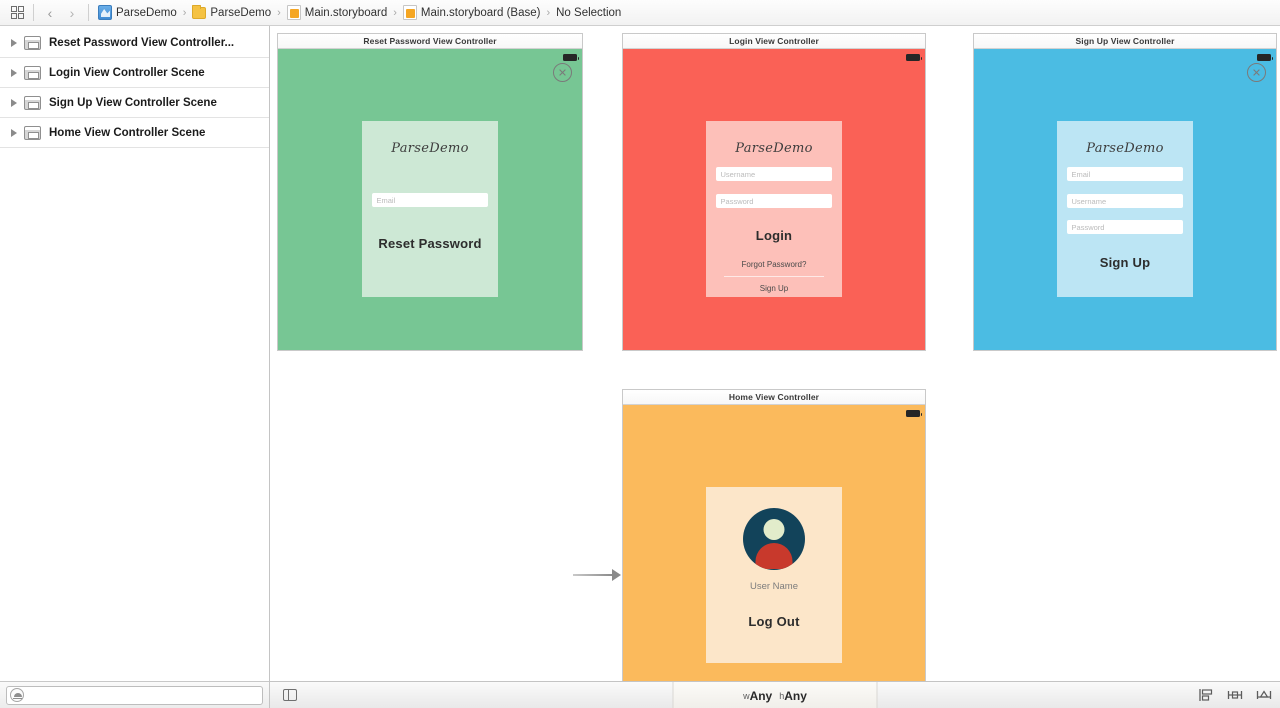 The image size is (1280, 708). Describe the element at coordinates (774, 41) in the screenshot. I see `scene-title: Login View Controller` at that location.